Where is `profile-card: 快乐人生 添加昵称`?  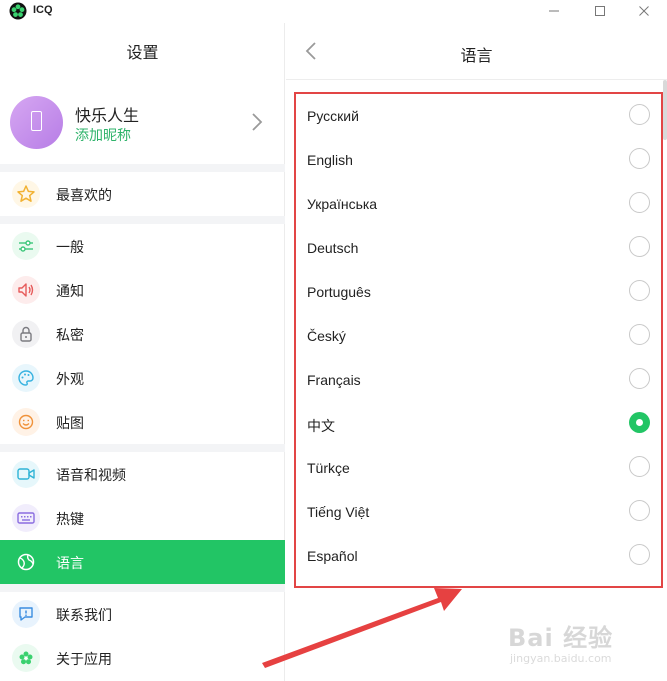 profile-card: 快乐人生 添加昵称 is located at coordinates (142, 124).